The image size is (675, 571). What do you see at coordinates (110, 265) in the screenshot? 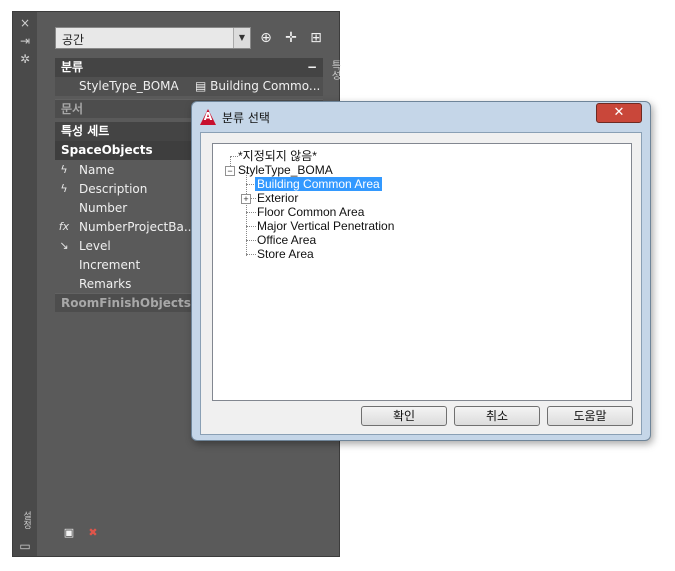
I see `property-name: Increment` at bounding box center [110, 265].